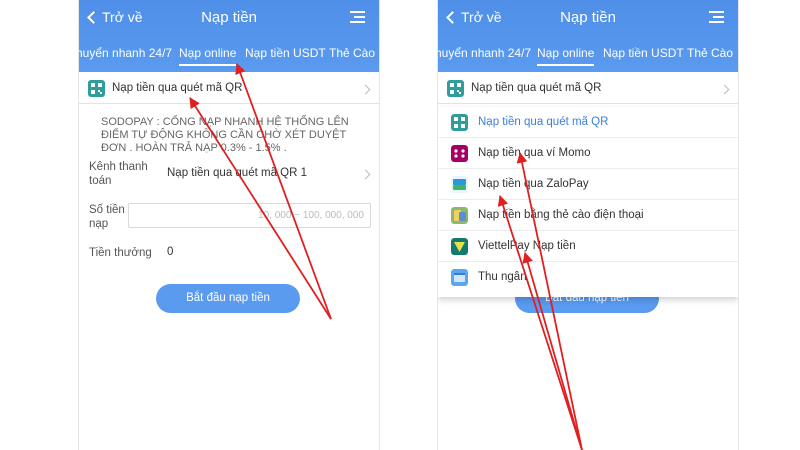 This screenshot has height=450, width=800. I want to click on phone-card-icon, so click(459, 215).